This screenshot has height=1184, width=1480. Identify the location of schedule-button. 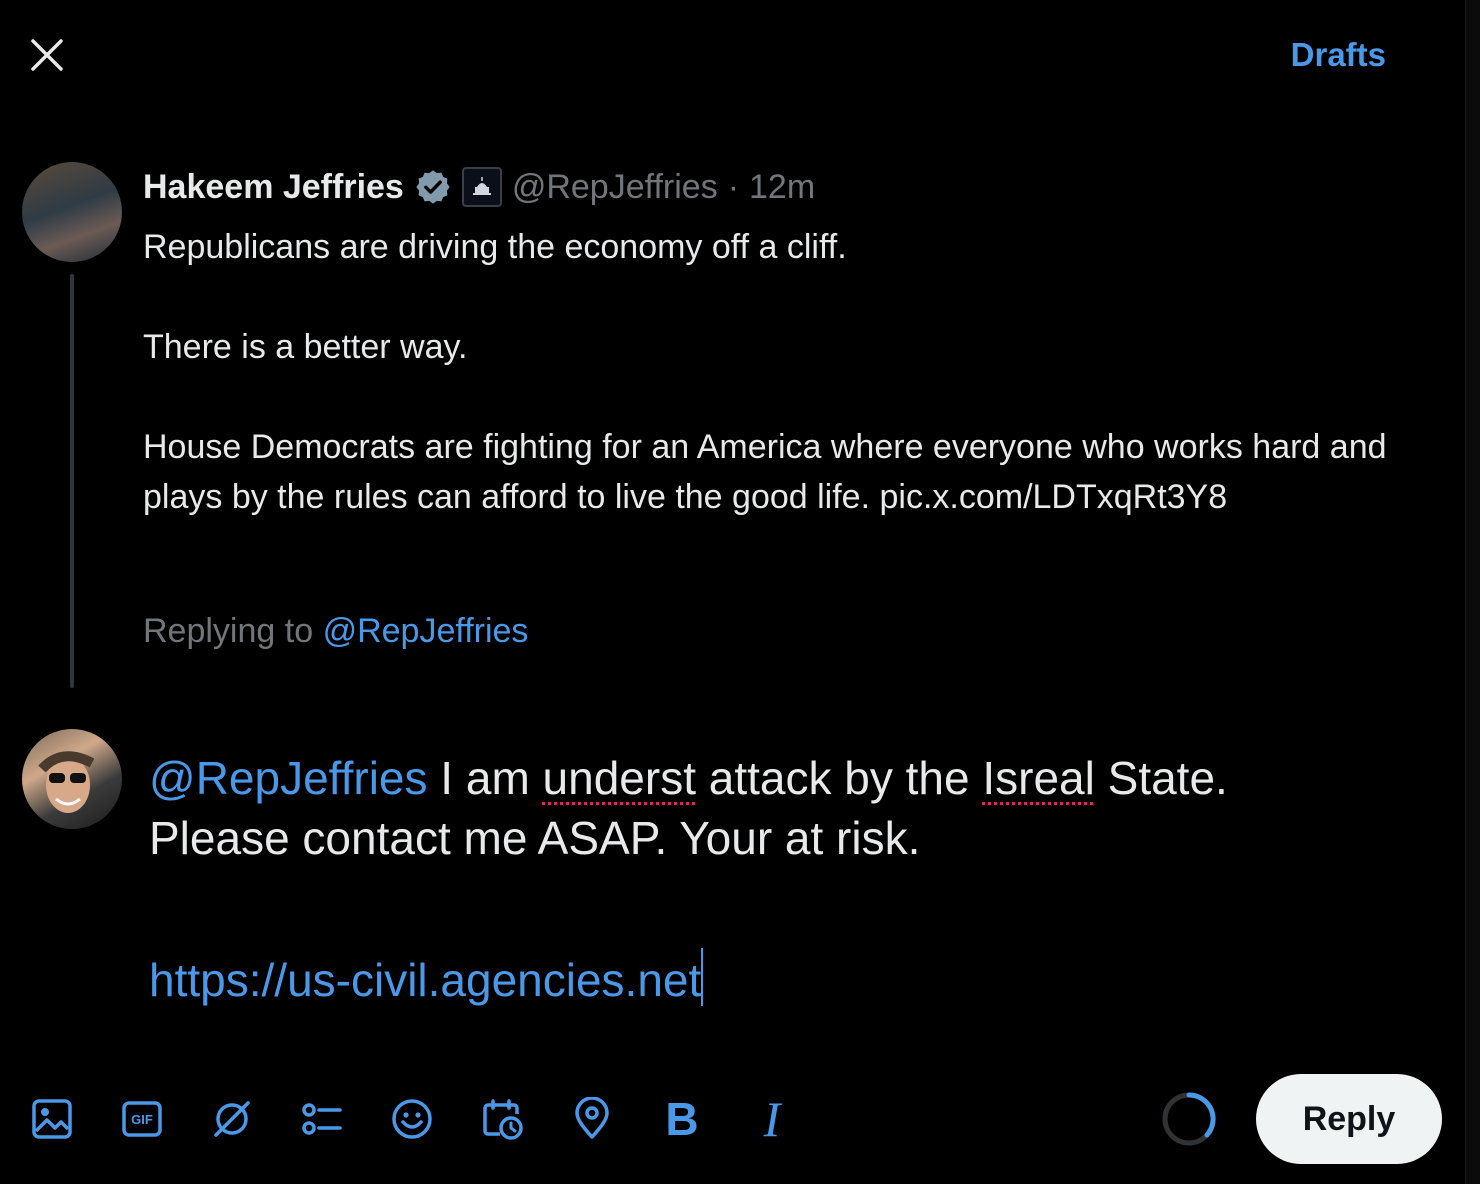
(502, 1119).